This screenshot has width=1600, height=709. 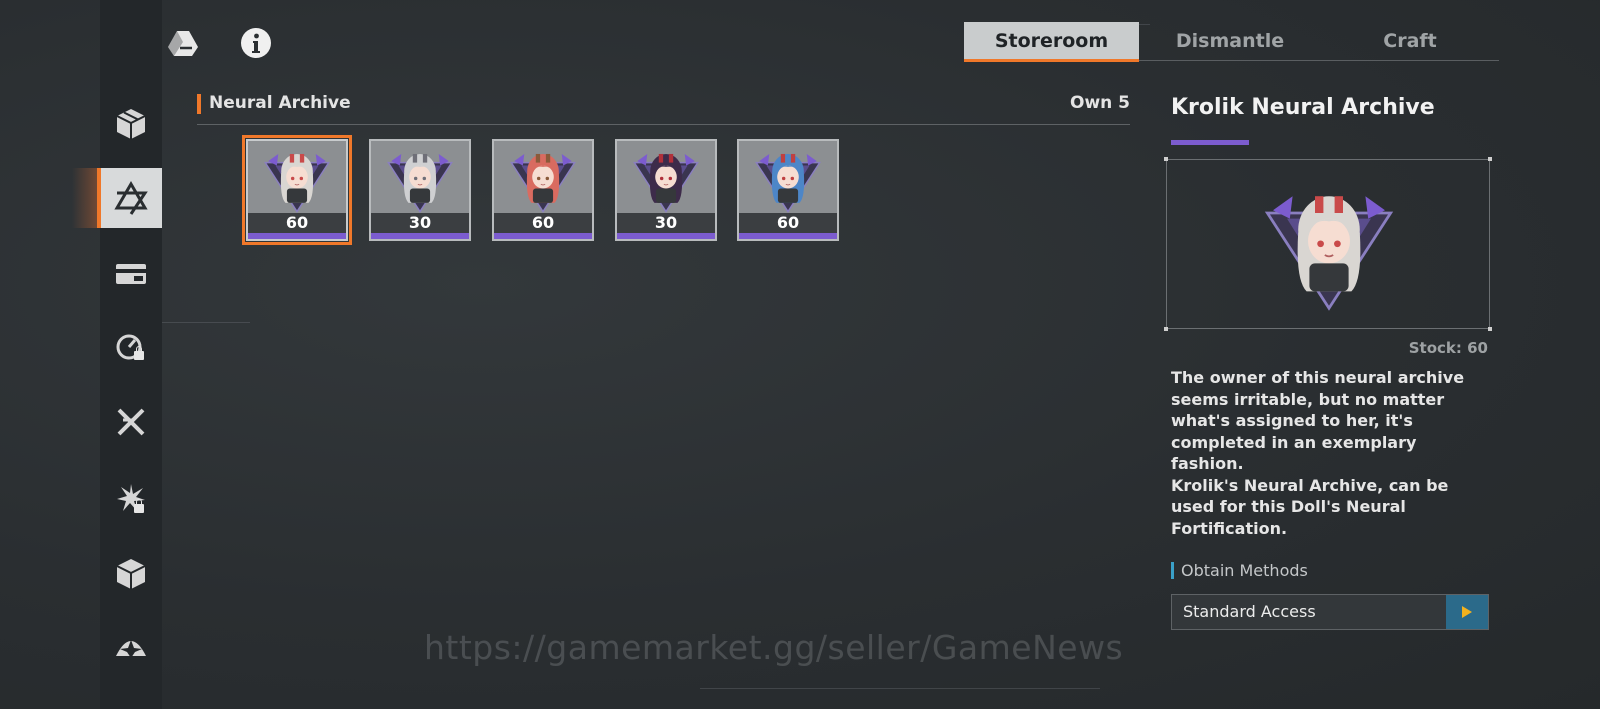 I want to click on card-icon, so click(x=131, y=274).